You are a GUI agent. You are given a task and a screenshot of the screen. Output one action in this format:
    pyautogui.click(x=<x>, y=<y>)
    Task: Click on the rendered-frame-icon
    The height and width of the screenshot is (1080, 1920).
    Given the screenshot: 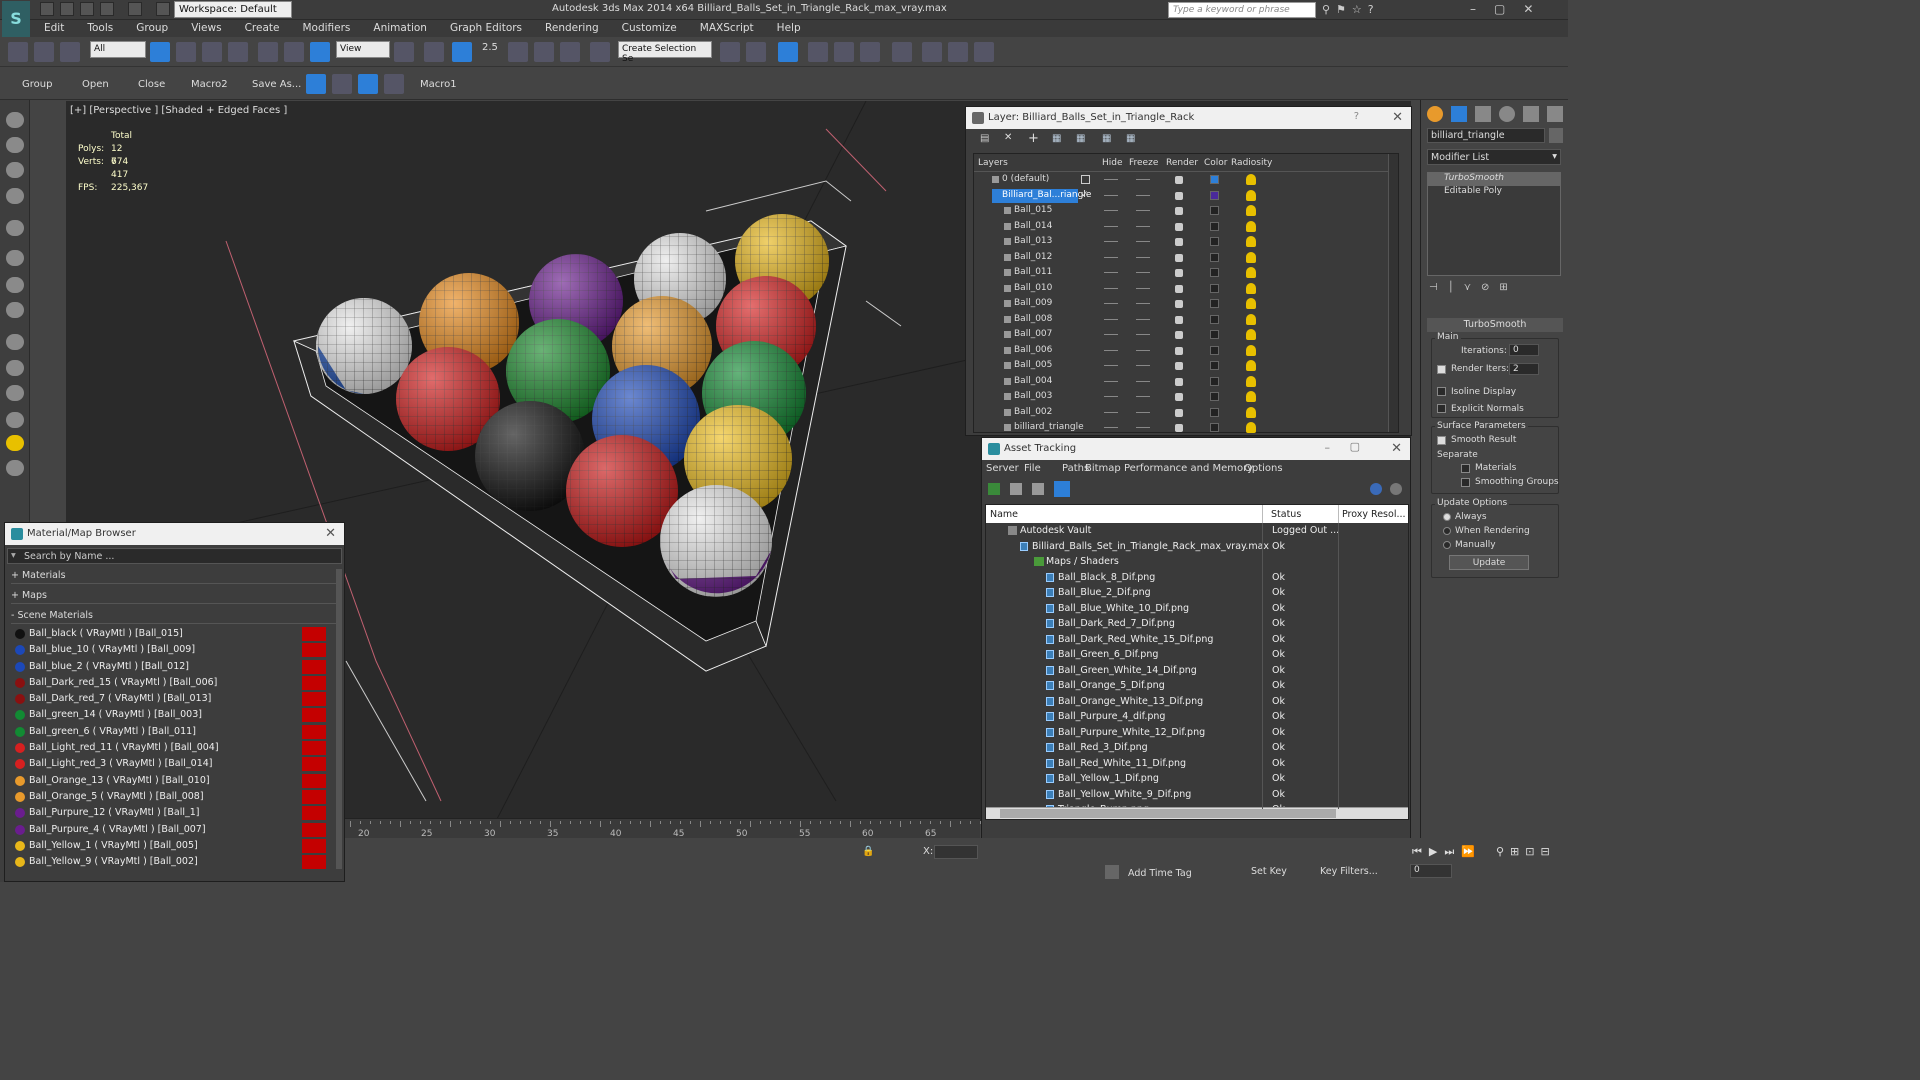 What is the action you would take?
    pyautogui.click(x=958, y=52)
    